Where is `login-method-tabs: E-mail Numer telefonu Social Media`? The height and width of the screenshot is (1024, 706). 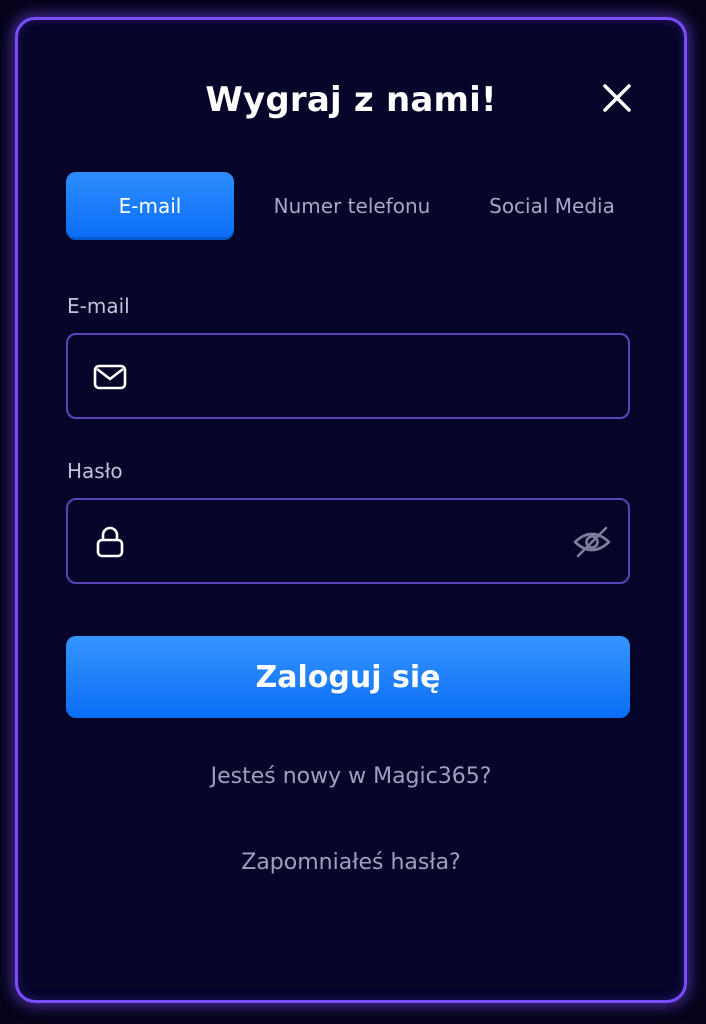 login-method-tabs: E-mail Numer telefonu Social Media is located at coordinates (349, 207).